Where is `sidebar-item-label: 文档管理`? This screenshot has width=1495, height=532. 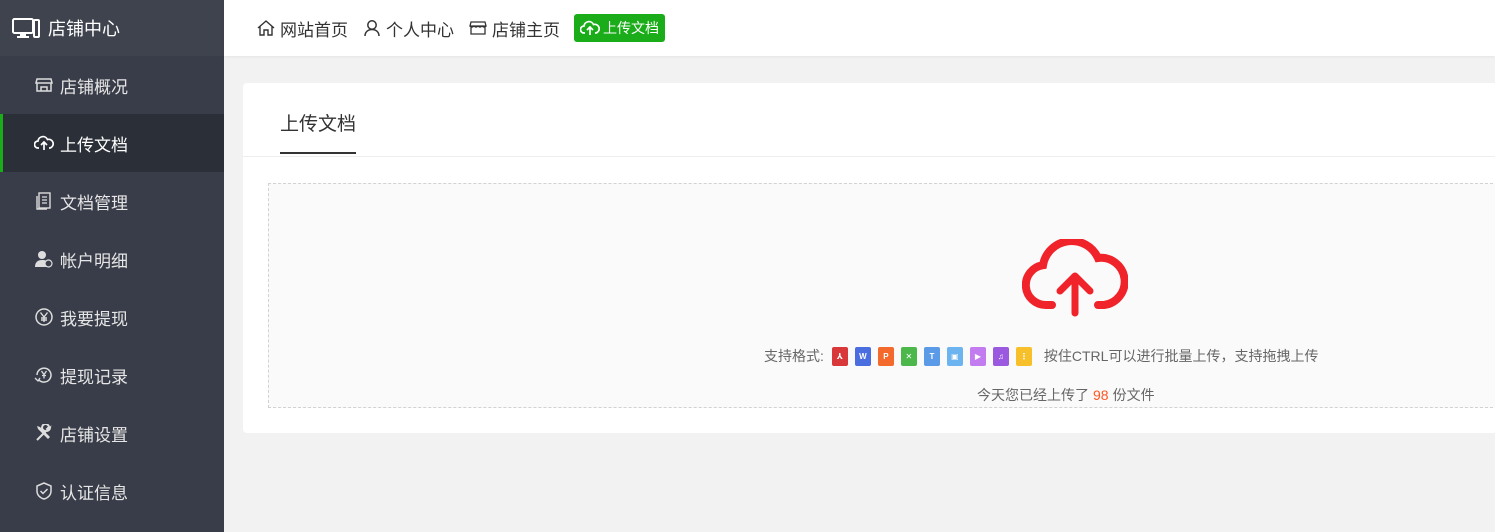 sidebar-item-label: 文档管理 is located at coordinates (94, 203).